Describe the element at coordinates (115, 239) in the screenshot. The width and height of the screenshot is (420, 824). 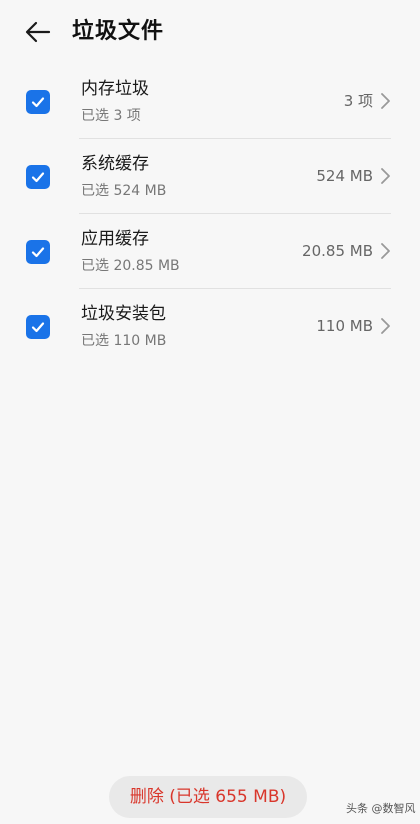
I see `item-title: 应用缓存` at that location.